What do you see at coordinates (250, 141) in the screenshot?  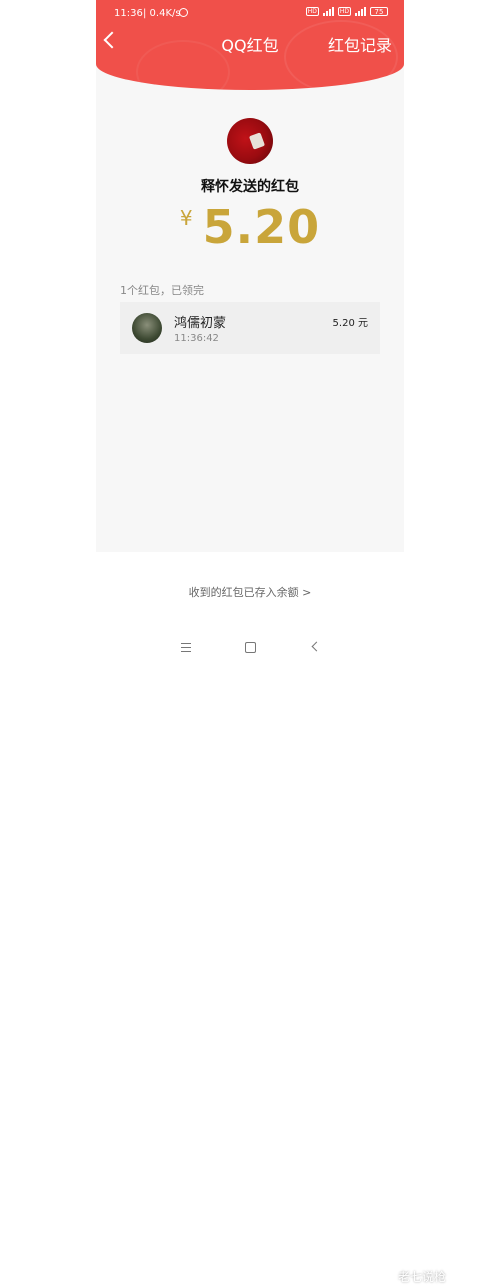 I see `sender-avatar` at bounding box center [250, 141].